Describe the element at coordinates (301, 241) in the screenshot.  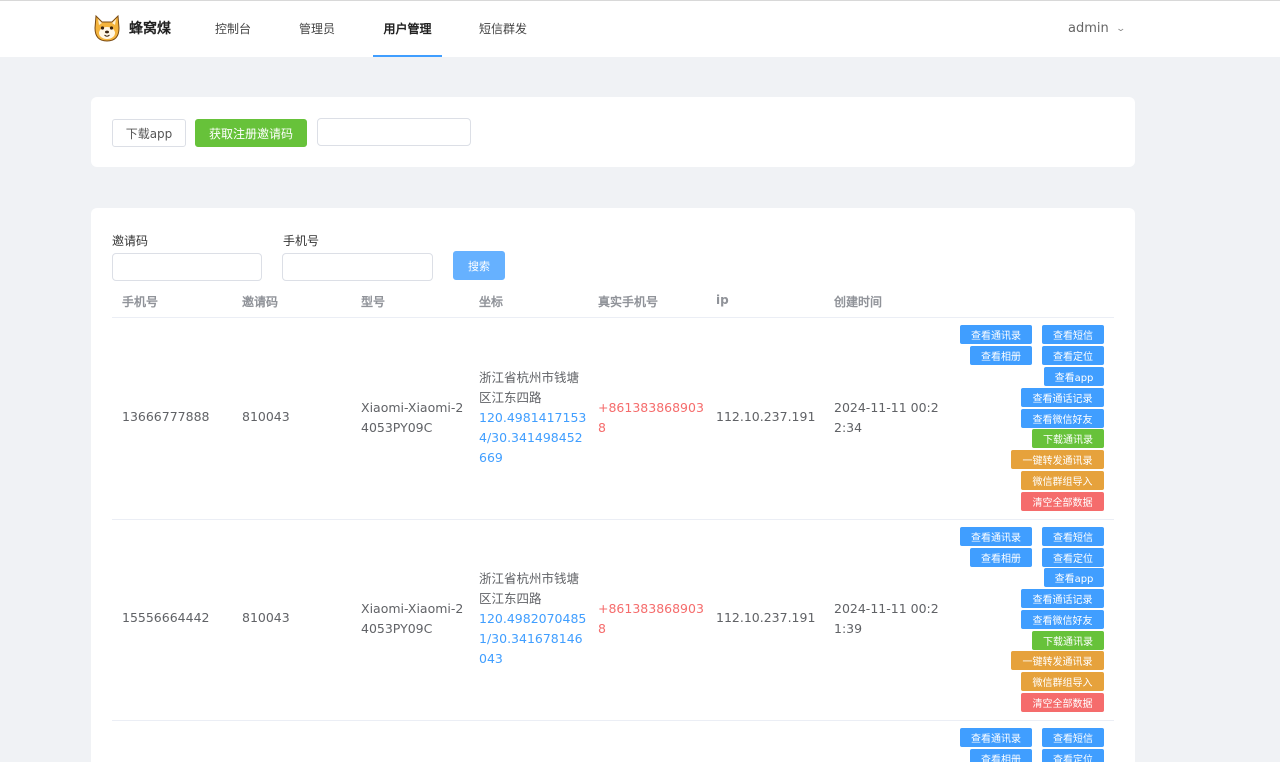
I see `phone-label: 手机号` at that location.